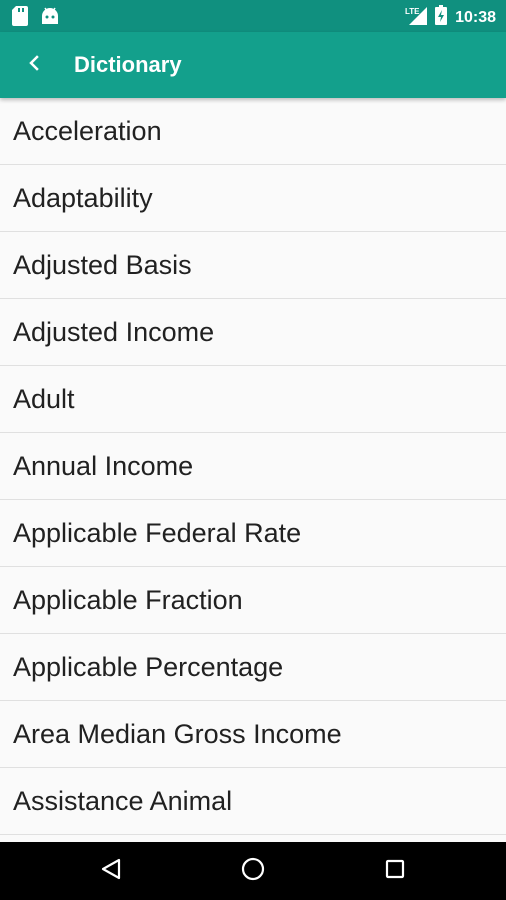 The image size is (506, 900). Describe the element at coordinates (416, 17) in the screenshot. I see `signal-lte-icon: LTE` at that location.